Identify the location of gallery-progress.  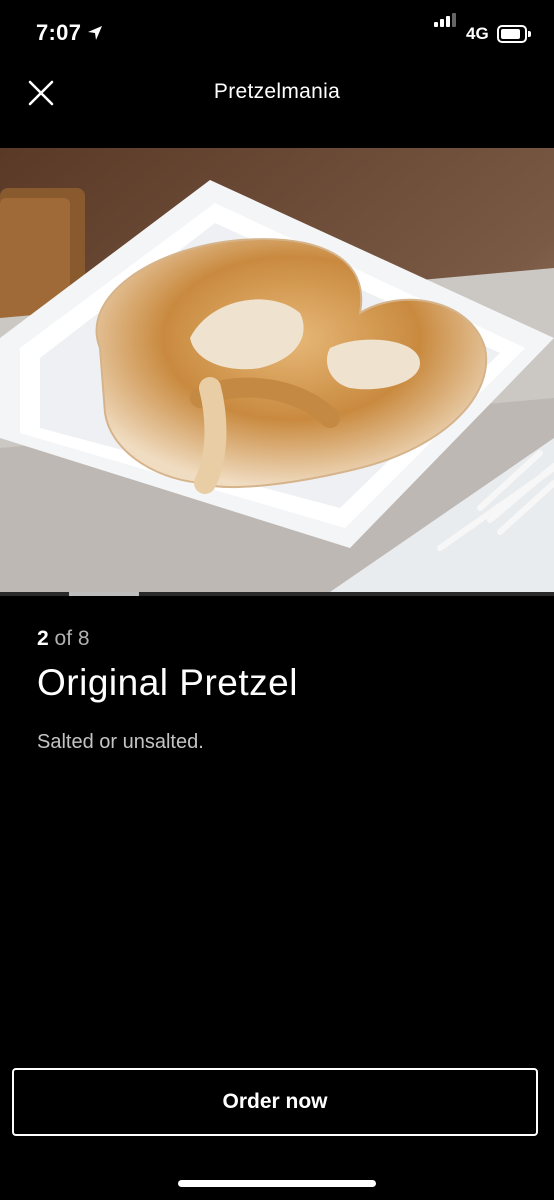
(277, 594).